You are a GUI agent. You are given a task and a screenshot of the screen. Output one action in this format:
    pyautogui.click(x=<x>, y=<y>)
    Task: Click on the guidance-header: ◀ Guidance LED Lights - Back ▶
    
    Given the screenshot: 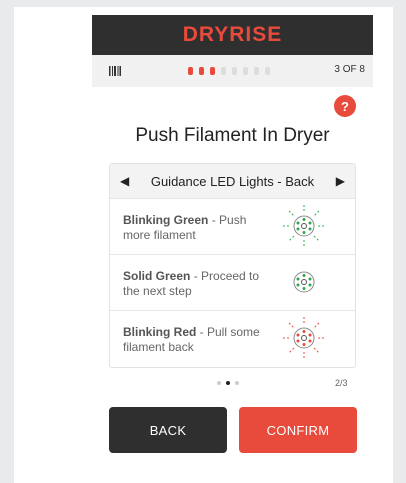 What is the action you would take?
    pyautogui.click(x=232, y=181)
    